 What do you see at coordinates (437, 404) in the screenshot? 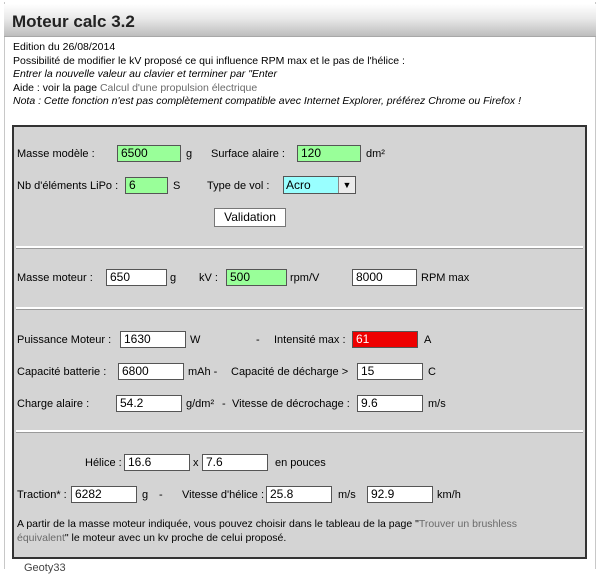
I see `stall-speed-unit: m/s` at bounding box center [437, 404].